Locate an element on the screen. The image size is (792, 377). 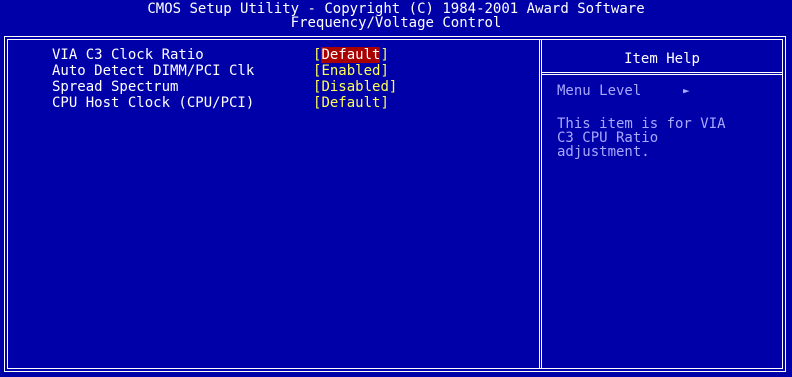
menu-item-value: [Disabled] is located at coordinates (355, 87).